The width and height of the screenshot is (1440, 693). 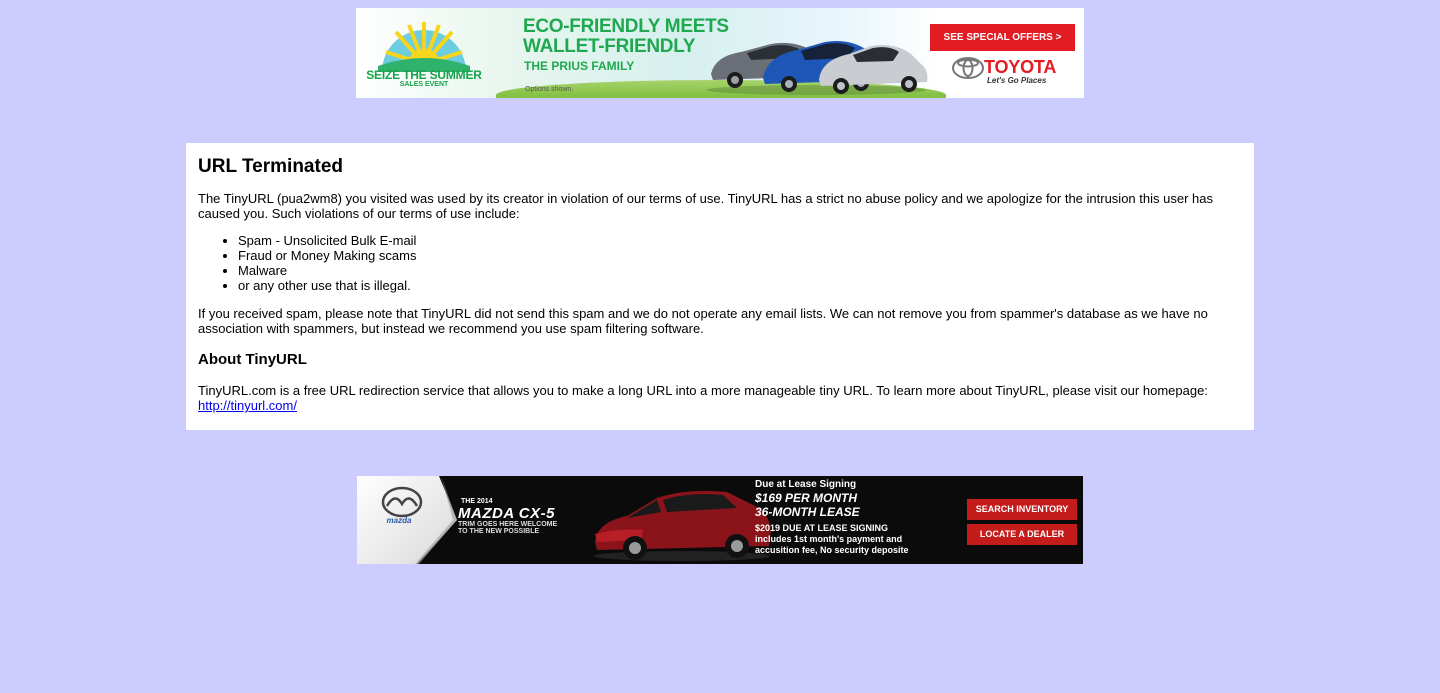 I want to click on ad-subheadline: THE PRIUS FAMILY, so click(x=579, y=66).